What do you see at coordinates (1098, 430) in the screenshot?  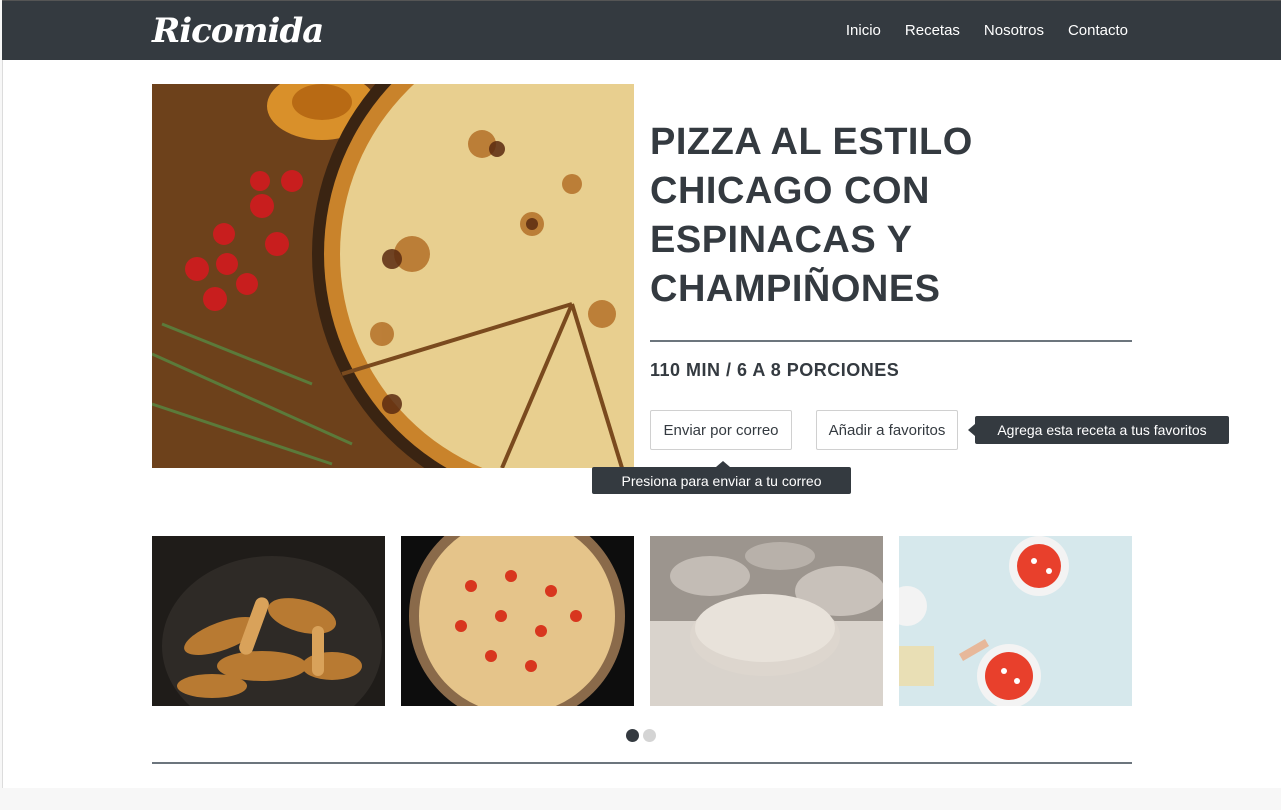 I see `favorite-tooltip: Agrega esta receta a tus favoritos` at bounding box center [1098, 430].